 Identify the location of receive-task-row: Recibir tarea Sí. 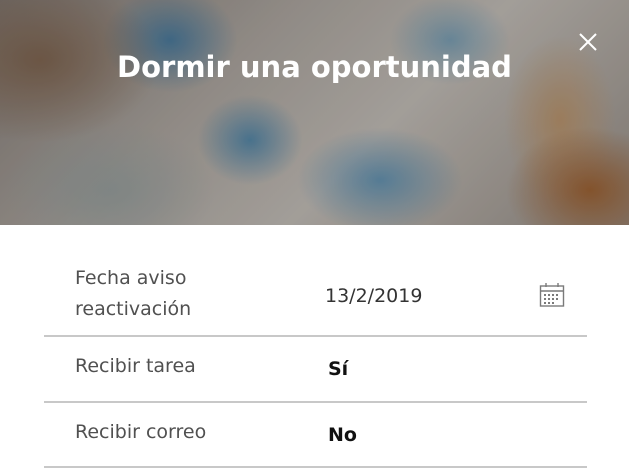
(315, 370).